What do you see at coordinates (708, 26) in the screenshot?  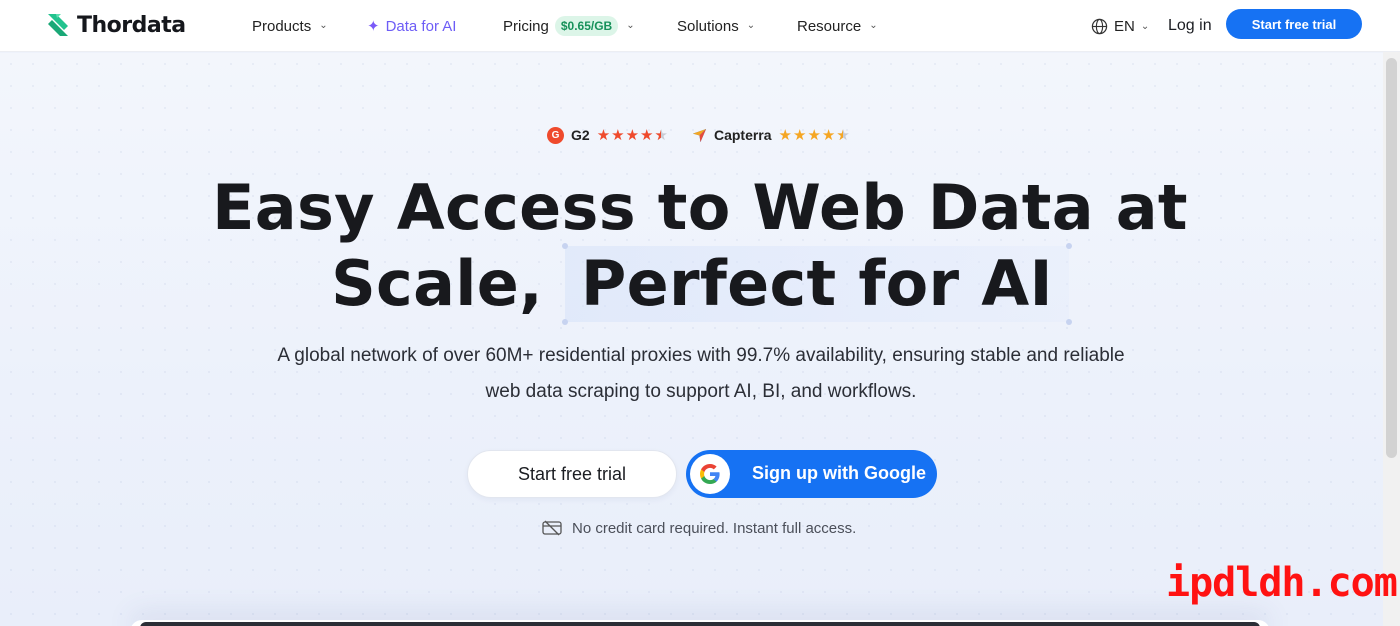 I see `nav-solutions-label: Solutions` at bounding box center [708, 26].